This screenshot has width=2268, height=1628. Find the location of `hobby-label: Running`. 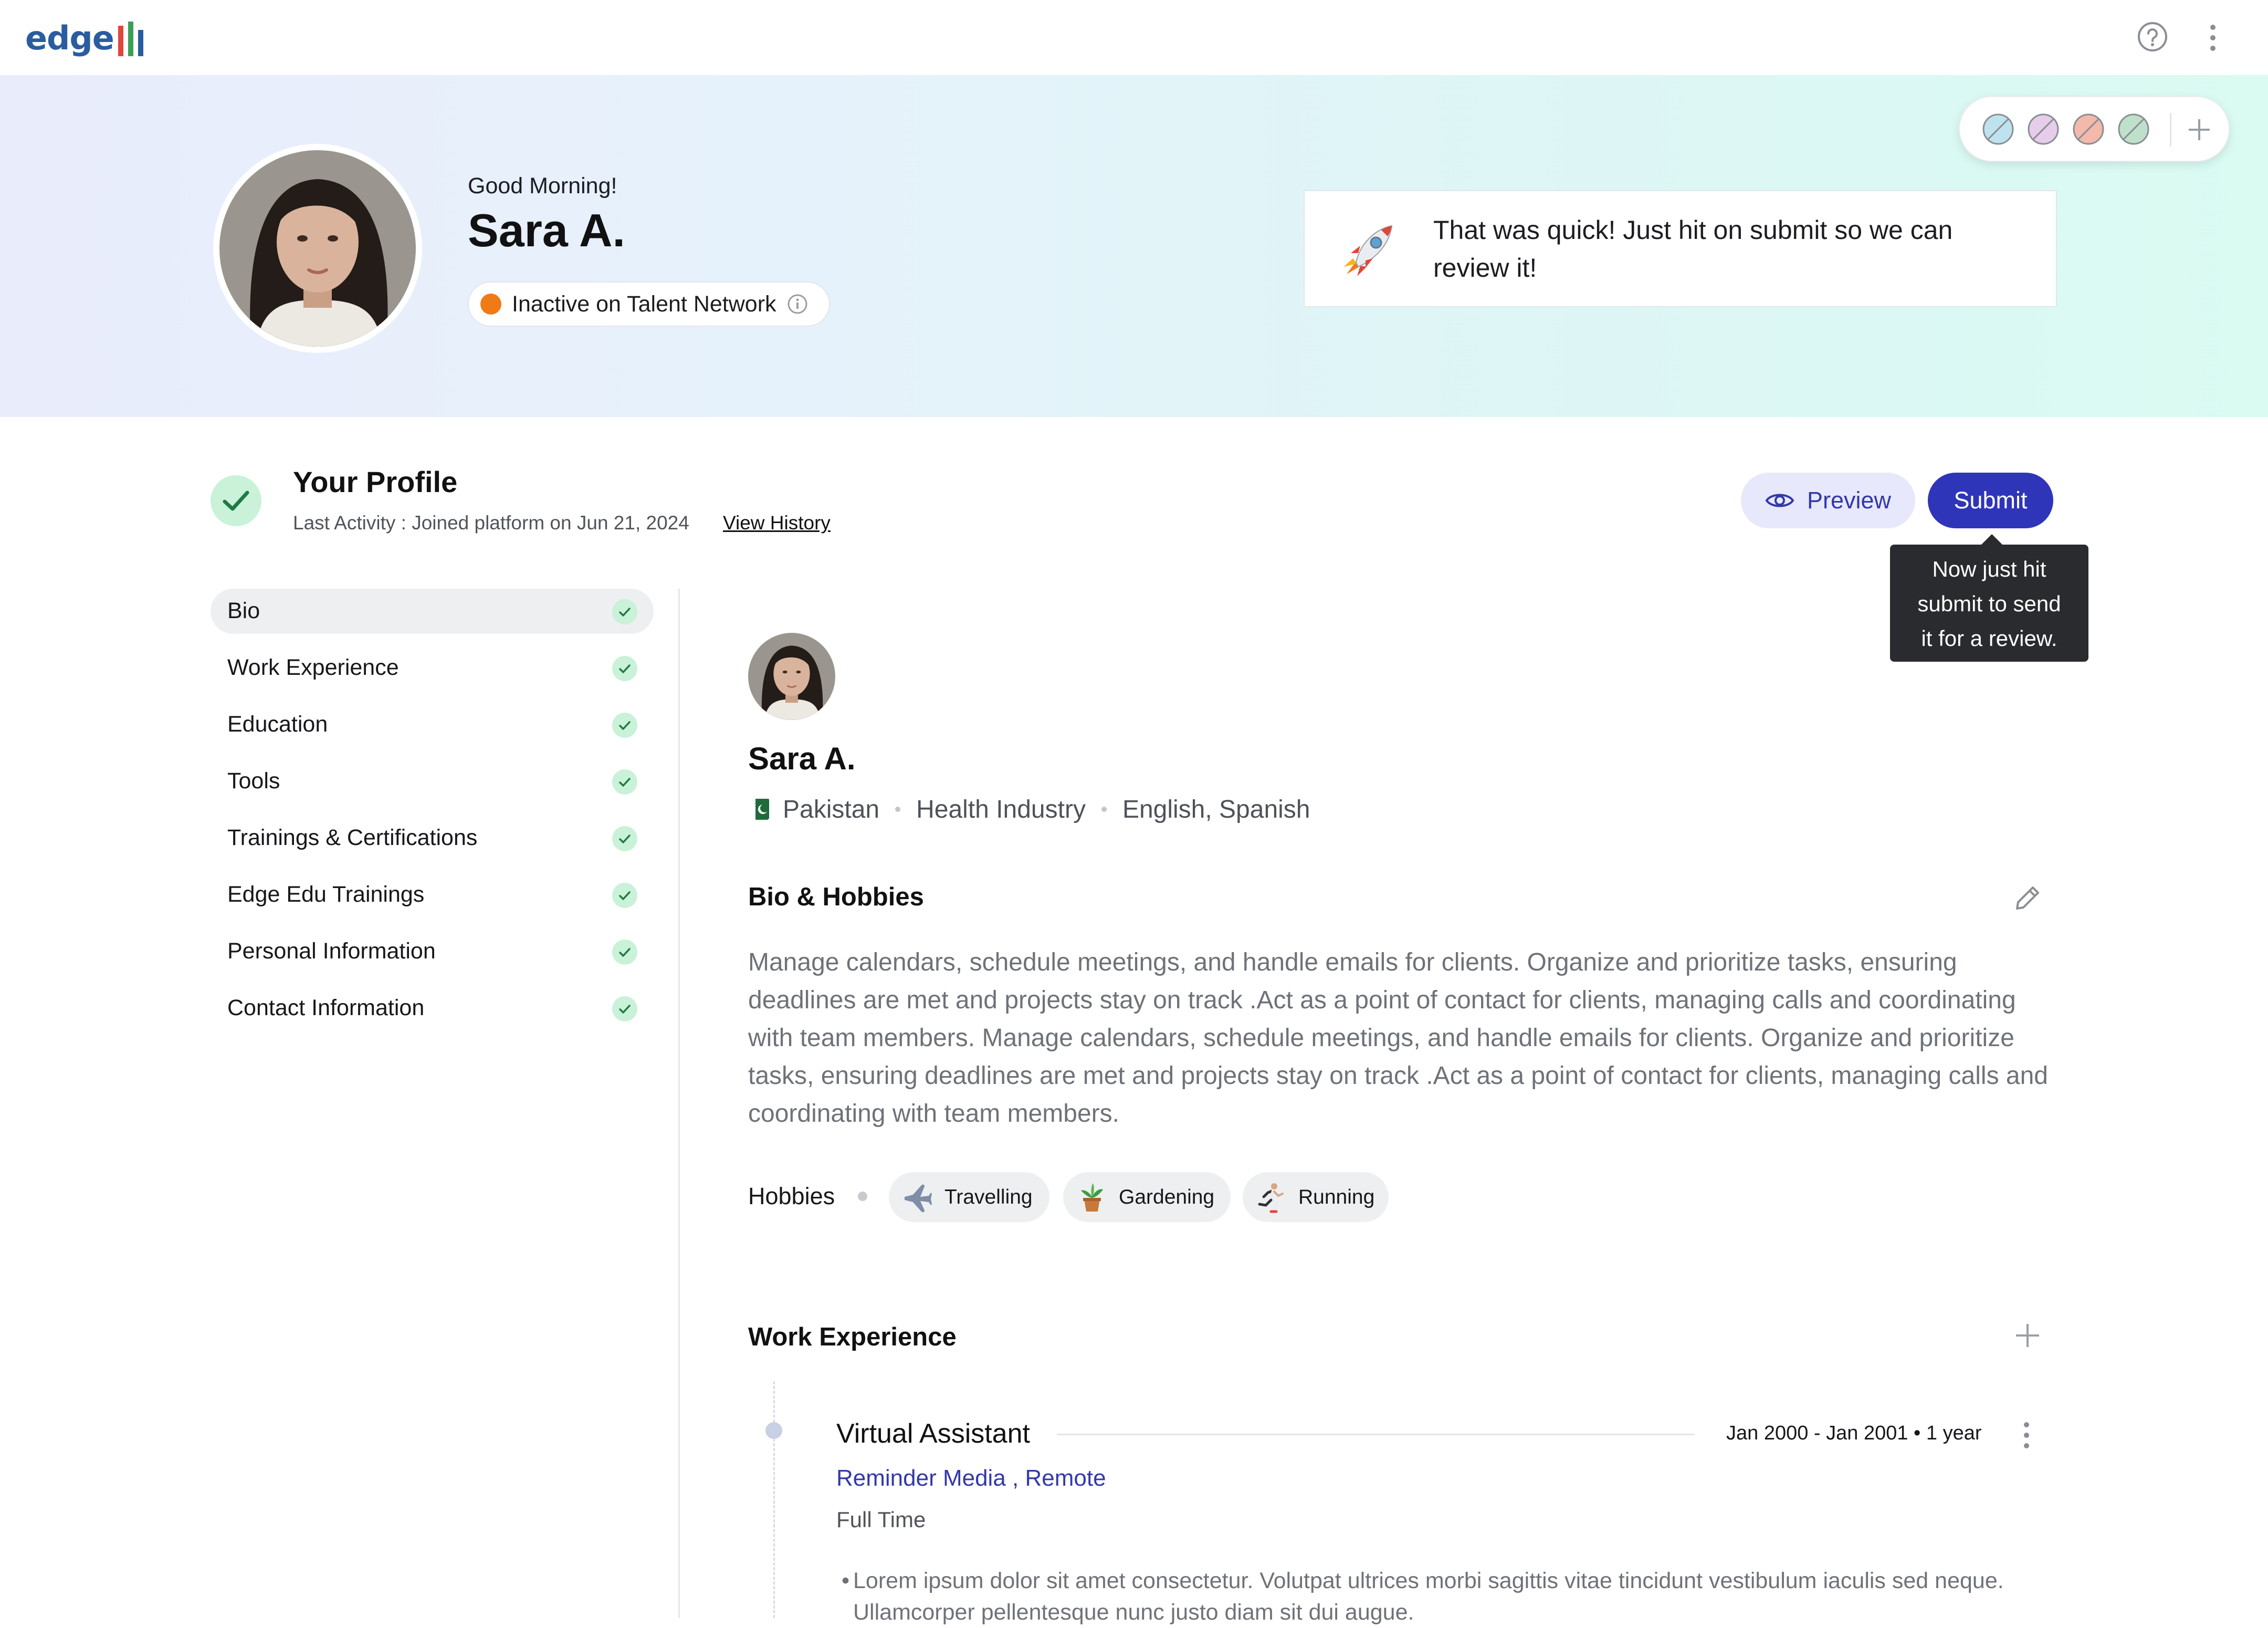

hobby-label: Running is located at coordinates (1336, 1196).